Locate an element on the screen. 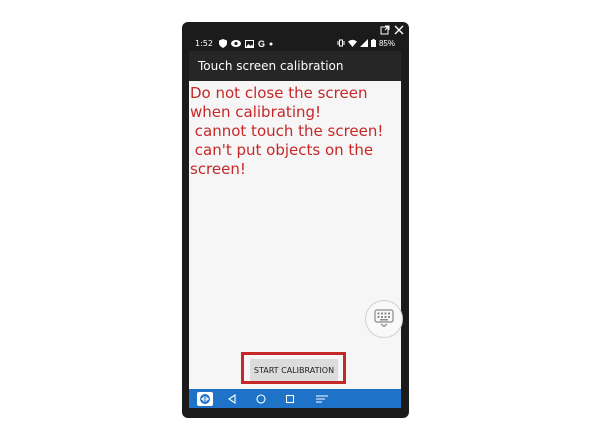  vibrate-icon is located at coordinates (341, 44).